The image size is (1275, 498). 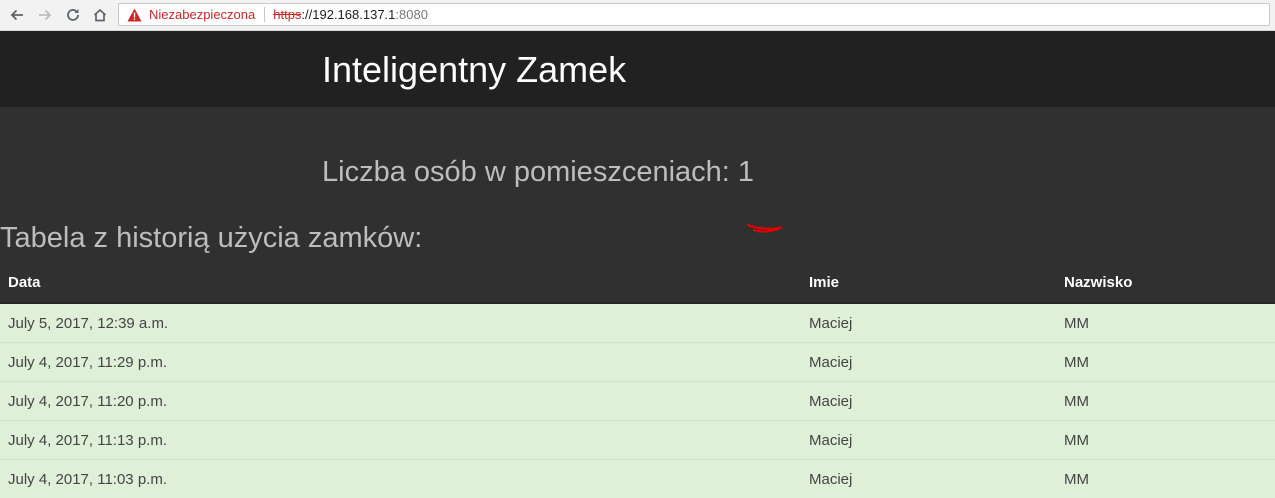 I want to click on warning-icon, so click(x=135, y=15).